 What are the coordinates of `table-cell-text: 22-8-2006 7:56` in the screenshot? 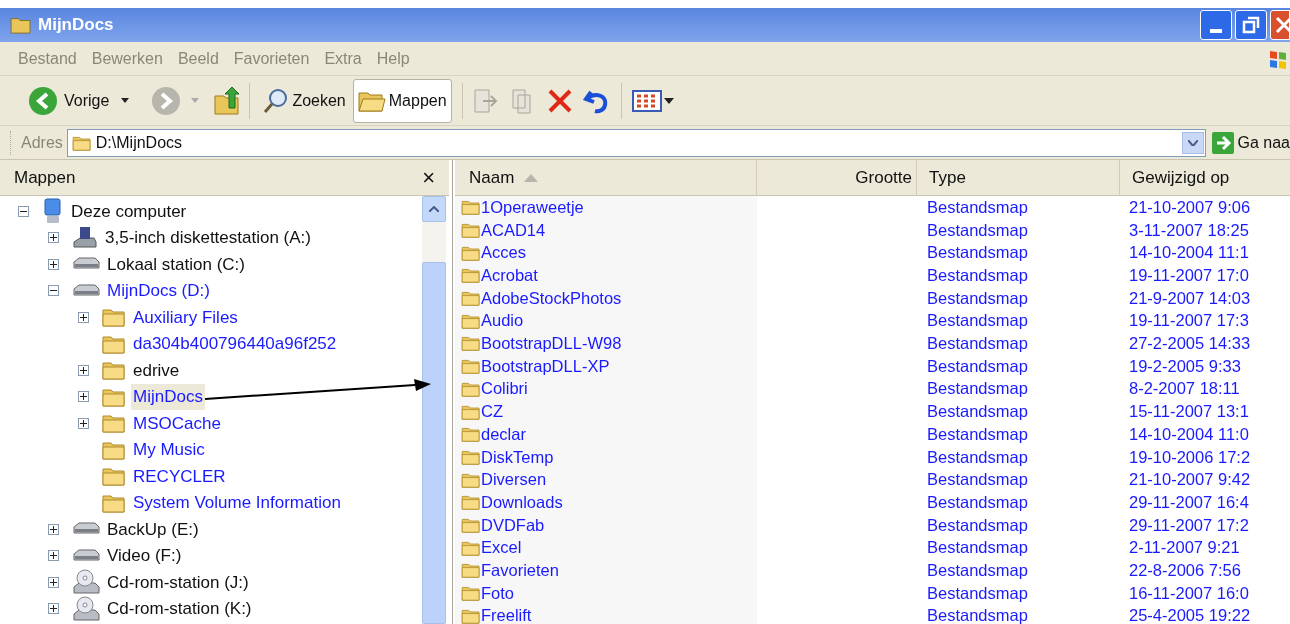 It's located at (1185, 570).